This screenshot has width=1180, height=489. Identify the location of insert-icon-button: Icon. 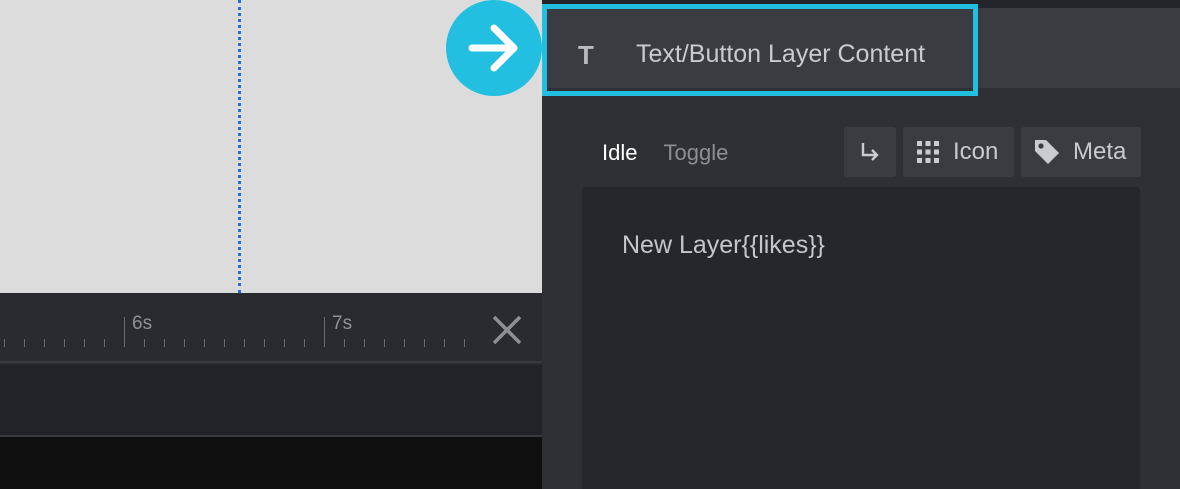
(958, 152).